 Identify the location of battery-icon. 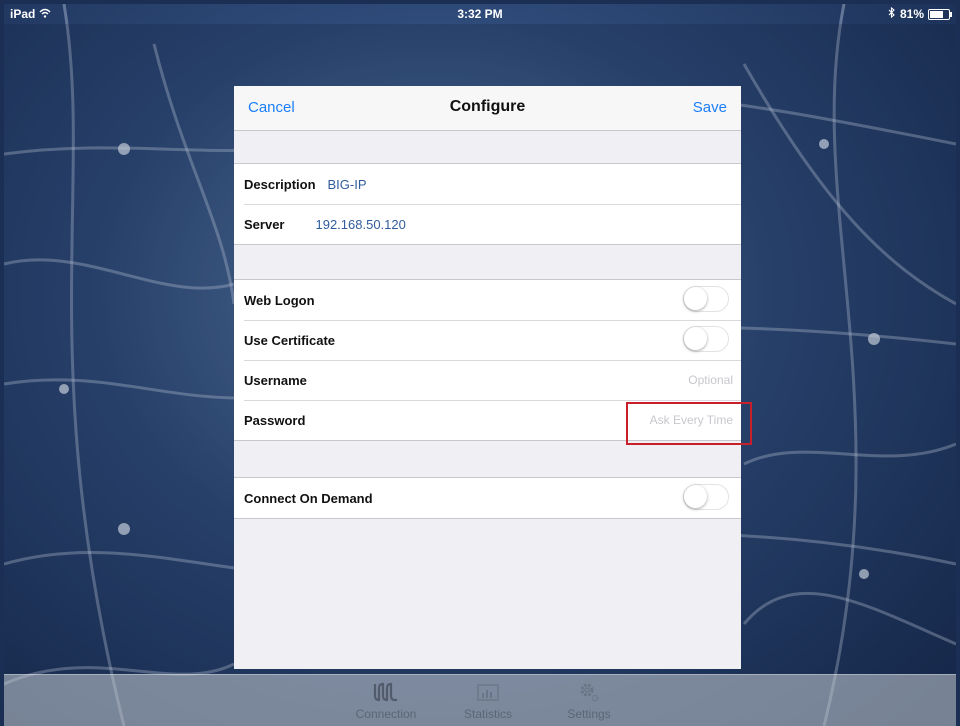
(940, 14).